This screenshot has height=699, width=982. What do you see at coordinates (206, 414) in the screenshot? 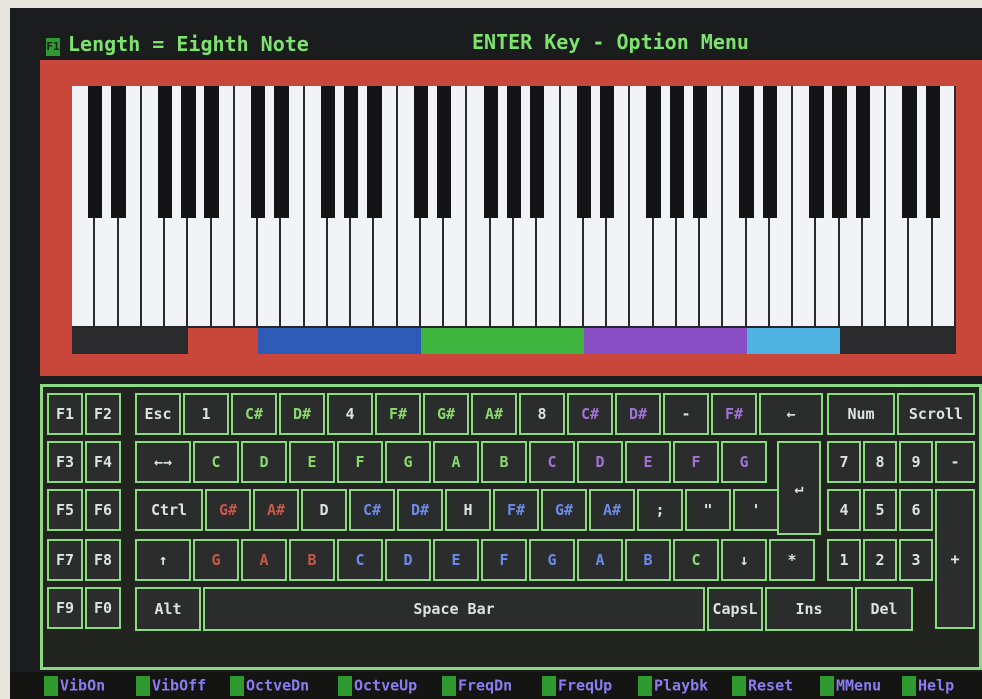
I see `key-row1-1: 1` at bounding box center [206, 414].